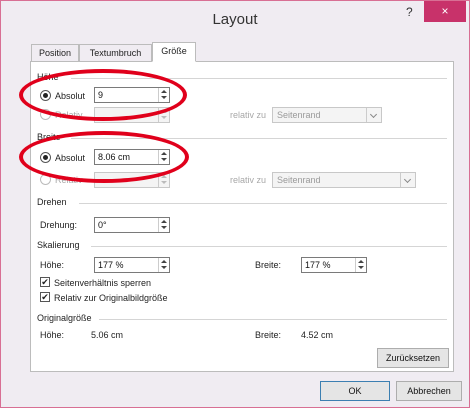 Image resolution: width=470 pixels, height=408 pixels. What do you see at coordinates (299, 180) in the screenshot?
I see `breite-relativ-zu-value: Seitenrand` at bounding box center [299, 180].